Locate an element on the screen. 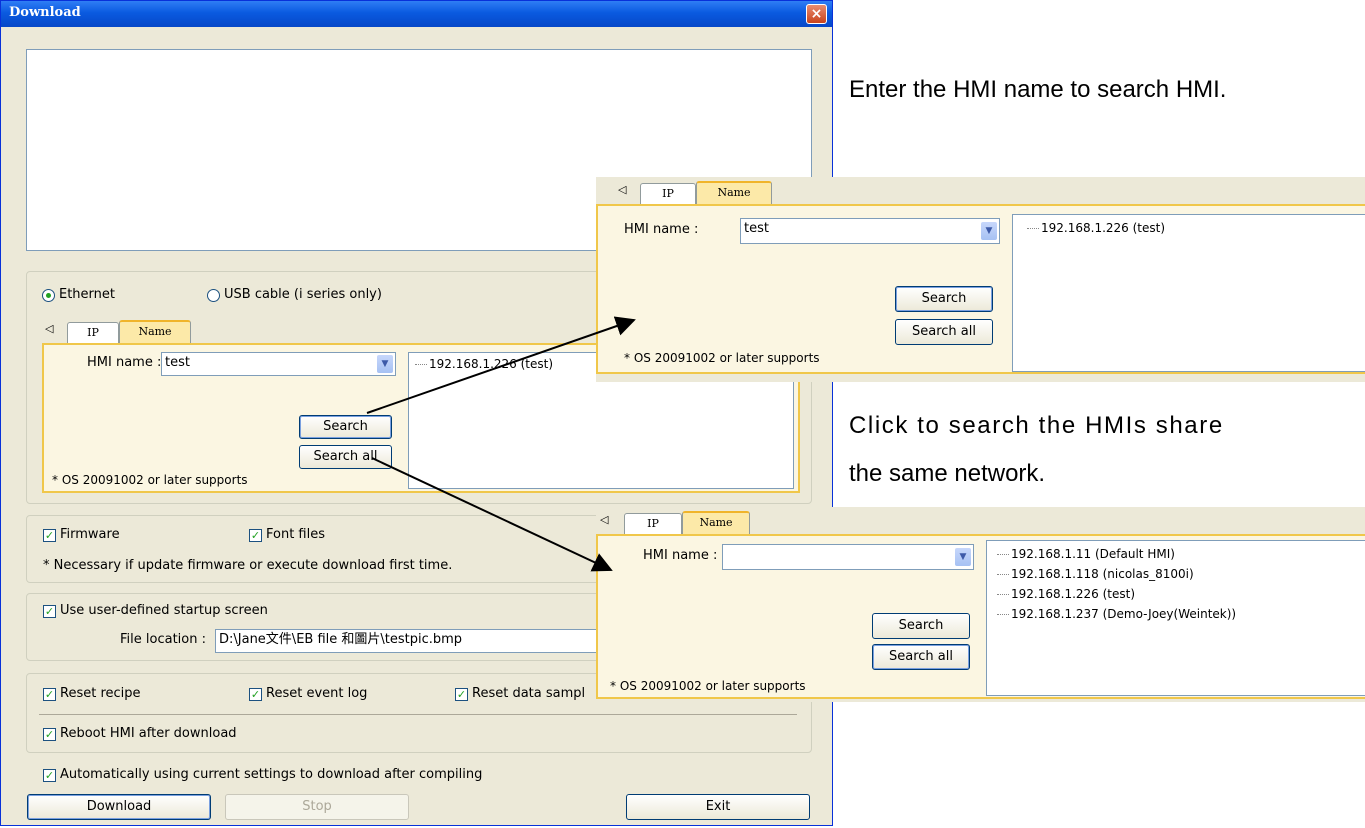 The width and height of the screenshot is (1365, 828). callout-arrows is located at coordinates (501, 444).